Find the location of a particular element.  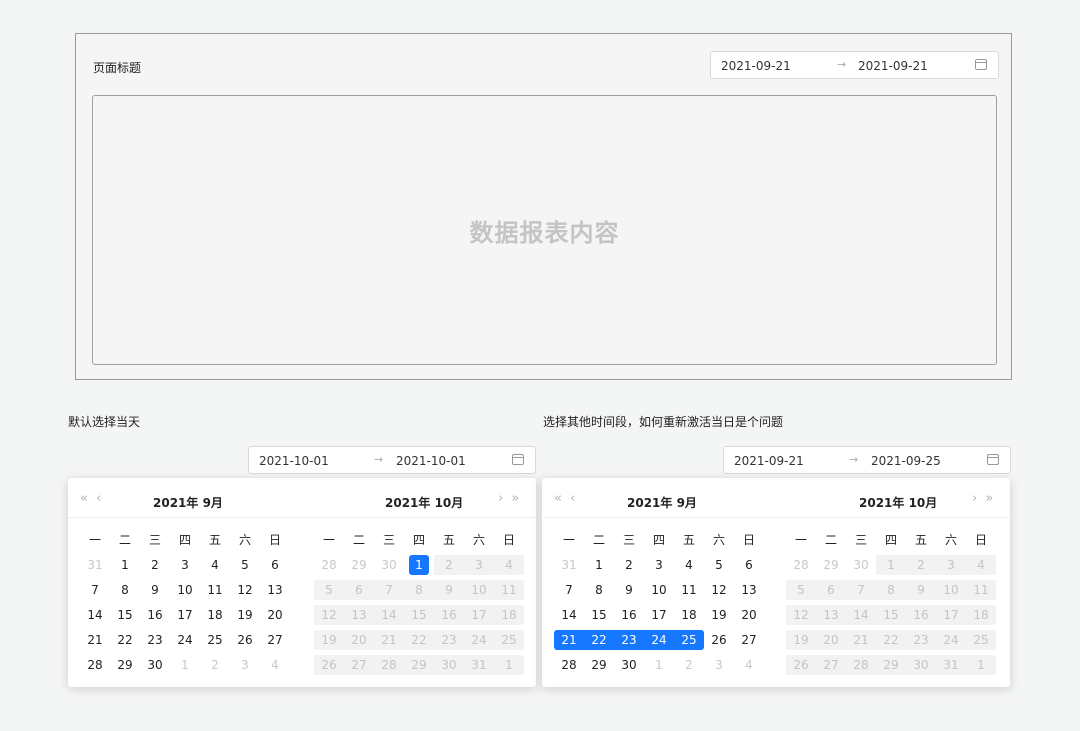

selected-day-cell: 1 is located at coordinates (419, 565).